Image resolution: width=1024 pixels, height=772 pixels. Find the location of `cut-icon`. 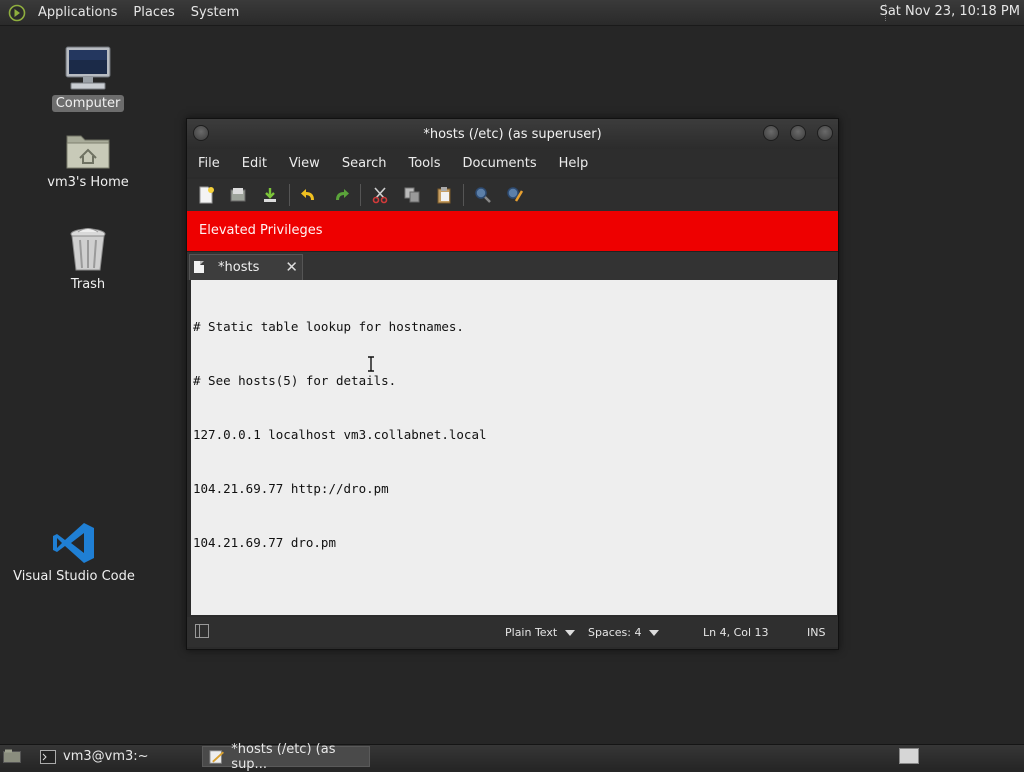

cut-icon is located at coordinates (380, 195).